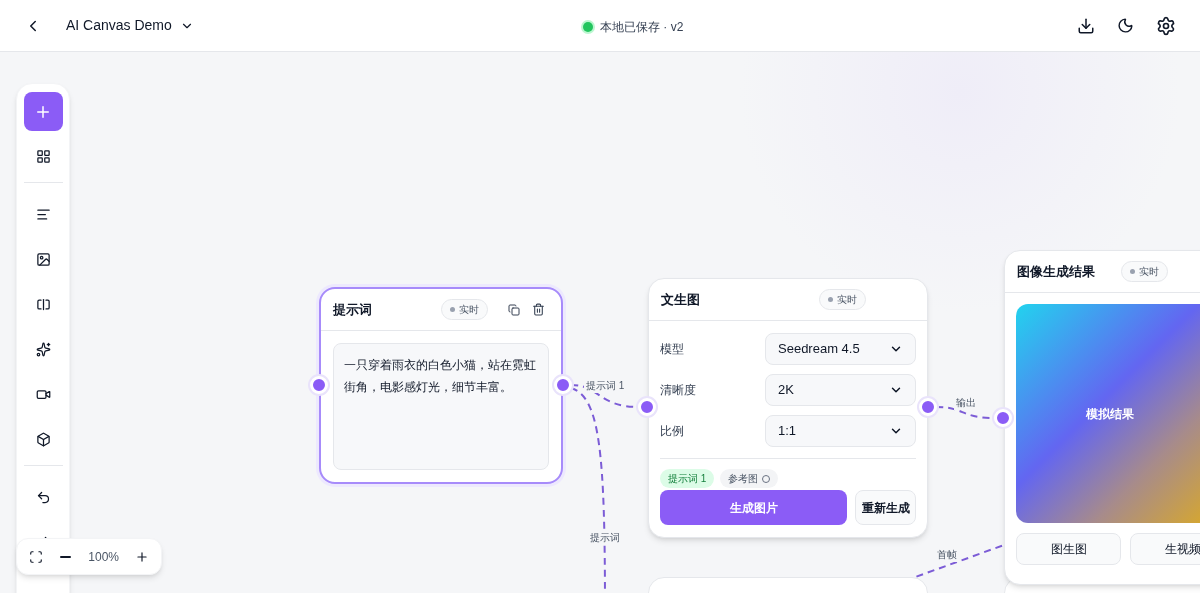 This screenshot has height=593, width=1200. What do you see at coordinates (43, 439) in the screenshot?
I see `cube-icon` at bounding box center [43, 439].